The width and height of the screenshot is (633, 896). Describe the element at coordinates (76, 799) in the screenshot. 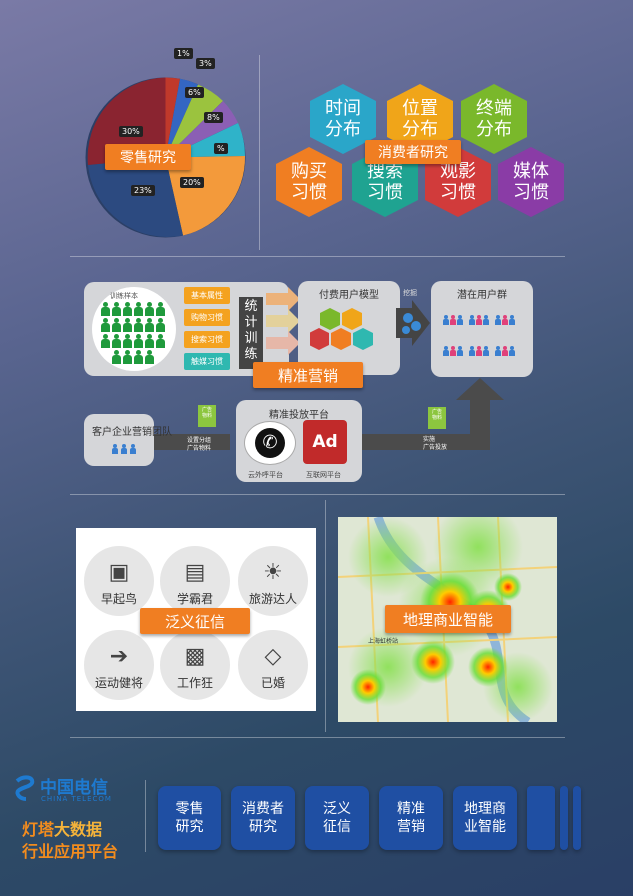

I see `telecom-logo-en: CHINA TELECOM` at that location.